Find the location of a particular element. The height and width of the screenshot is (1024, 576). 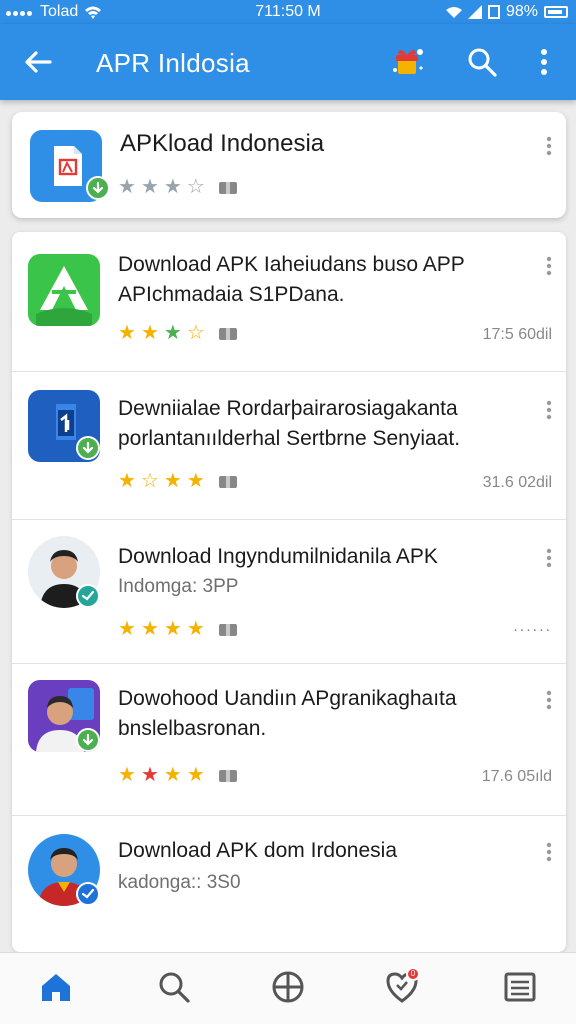

signal-icon is located at coordinates (474, 12).